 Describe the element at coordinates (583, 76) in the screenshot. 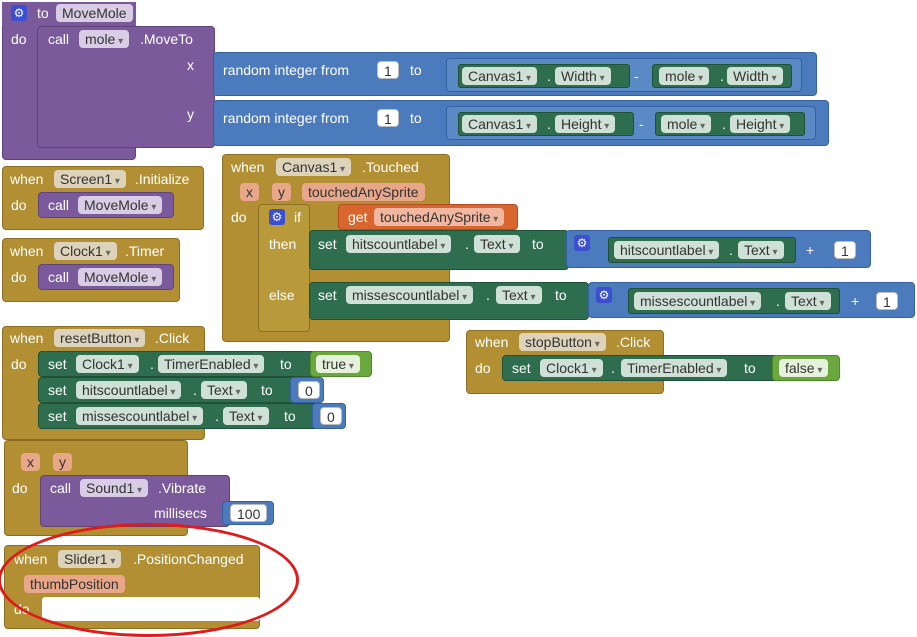

I see `property-dropdown-width: Width` at that location.